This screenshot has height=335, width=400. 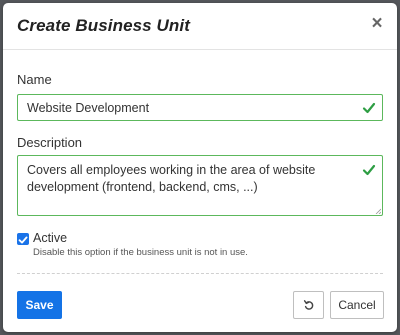 I want to click on save-button: Save, so click(x=39, y=305).